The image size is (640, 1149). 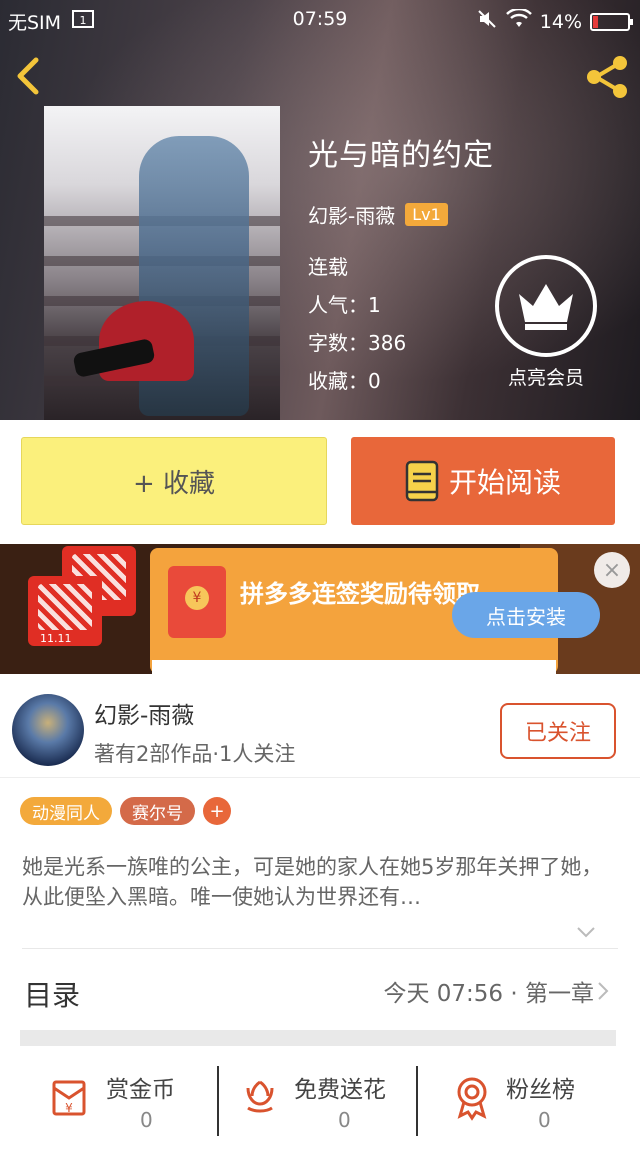 What do you see at coordinates (472, 1099) in the screenshot?
I see `ribbon-medal-icon` at bounding box center [472, 1099].